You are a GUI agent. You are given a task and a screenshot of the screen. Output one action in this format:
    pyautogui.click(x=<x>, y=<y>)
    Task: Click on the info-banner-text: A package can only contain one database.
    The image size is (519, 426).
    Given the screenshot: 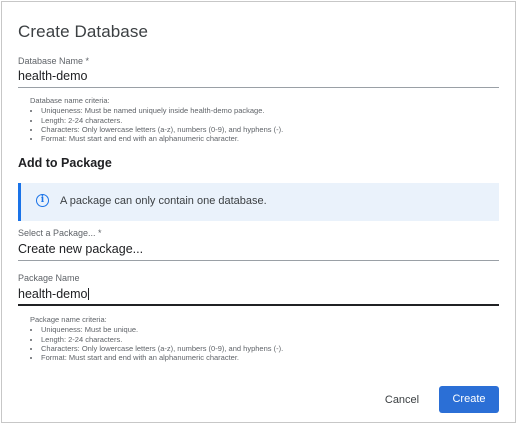 What is the action you would take?
    pyautogui.click(x=163, y=201)
    